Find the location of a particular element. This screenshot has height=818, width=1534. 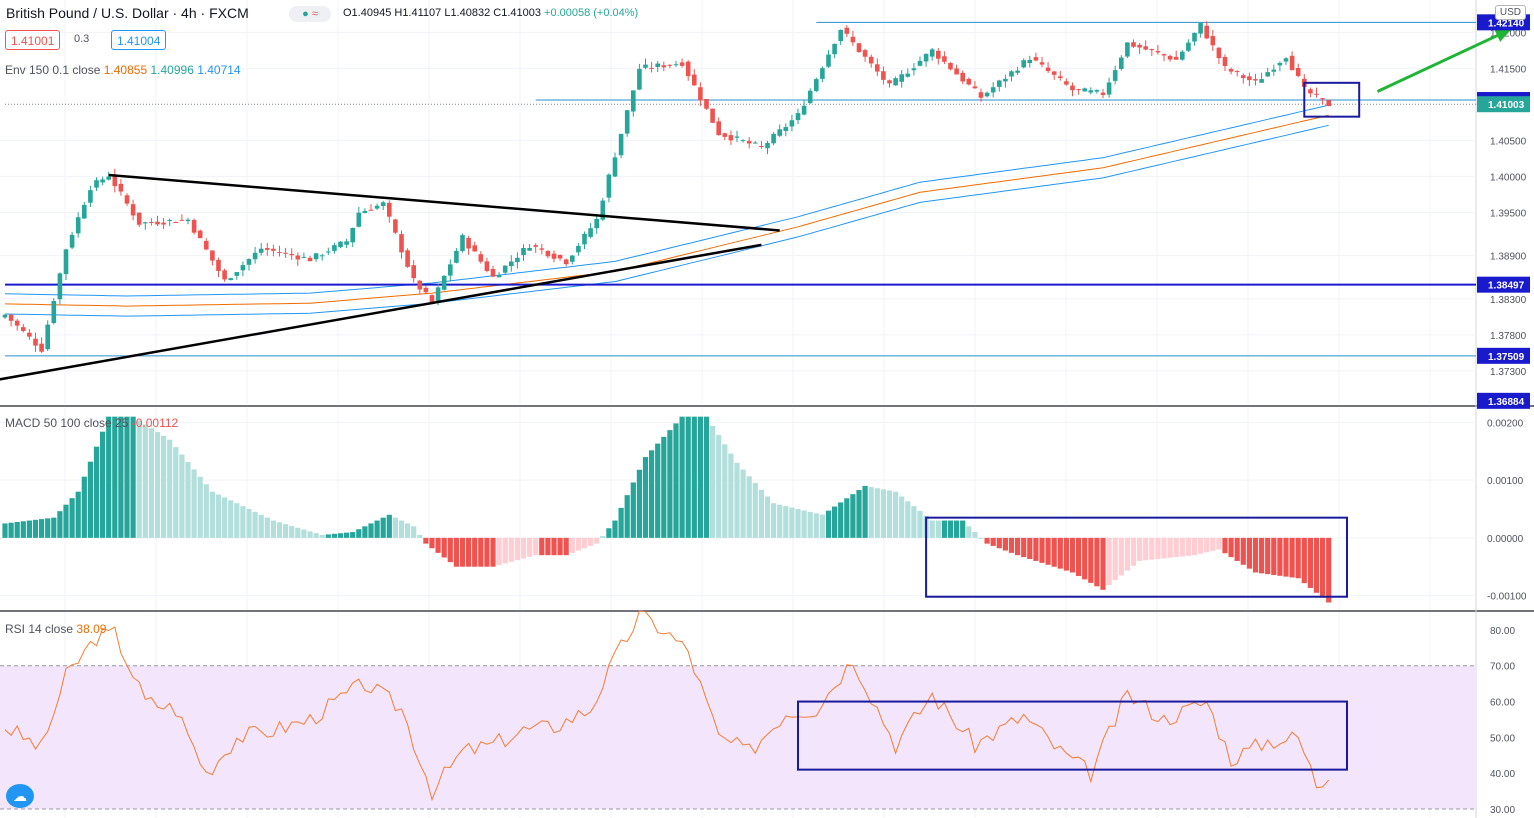

trendline is located at coordinates (444, 202).